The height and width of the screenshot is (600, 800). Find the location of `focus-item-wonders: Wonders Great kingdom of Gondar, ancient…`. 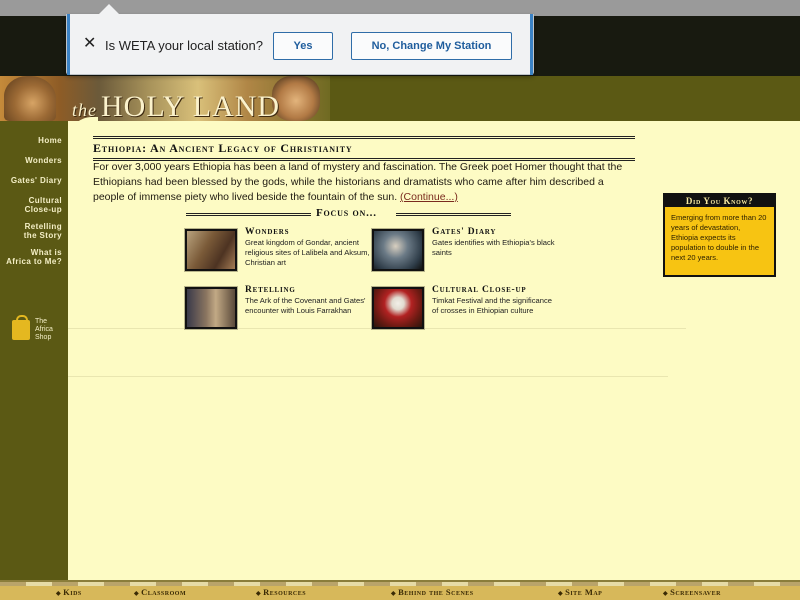

focus-item-wonders: Wonders Great kingdom of Gondar, ancient… is located at coordinates (277, 252).